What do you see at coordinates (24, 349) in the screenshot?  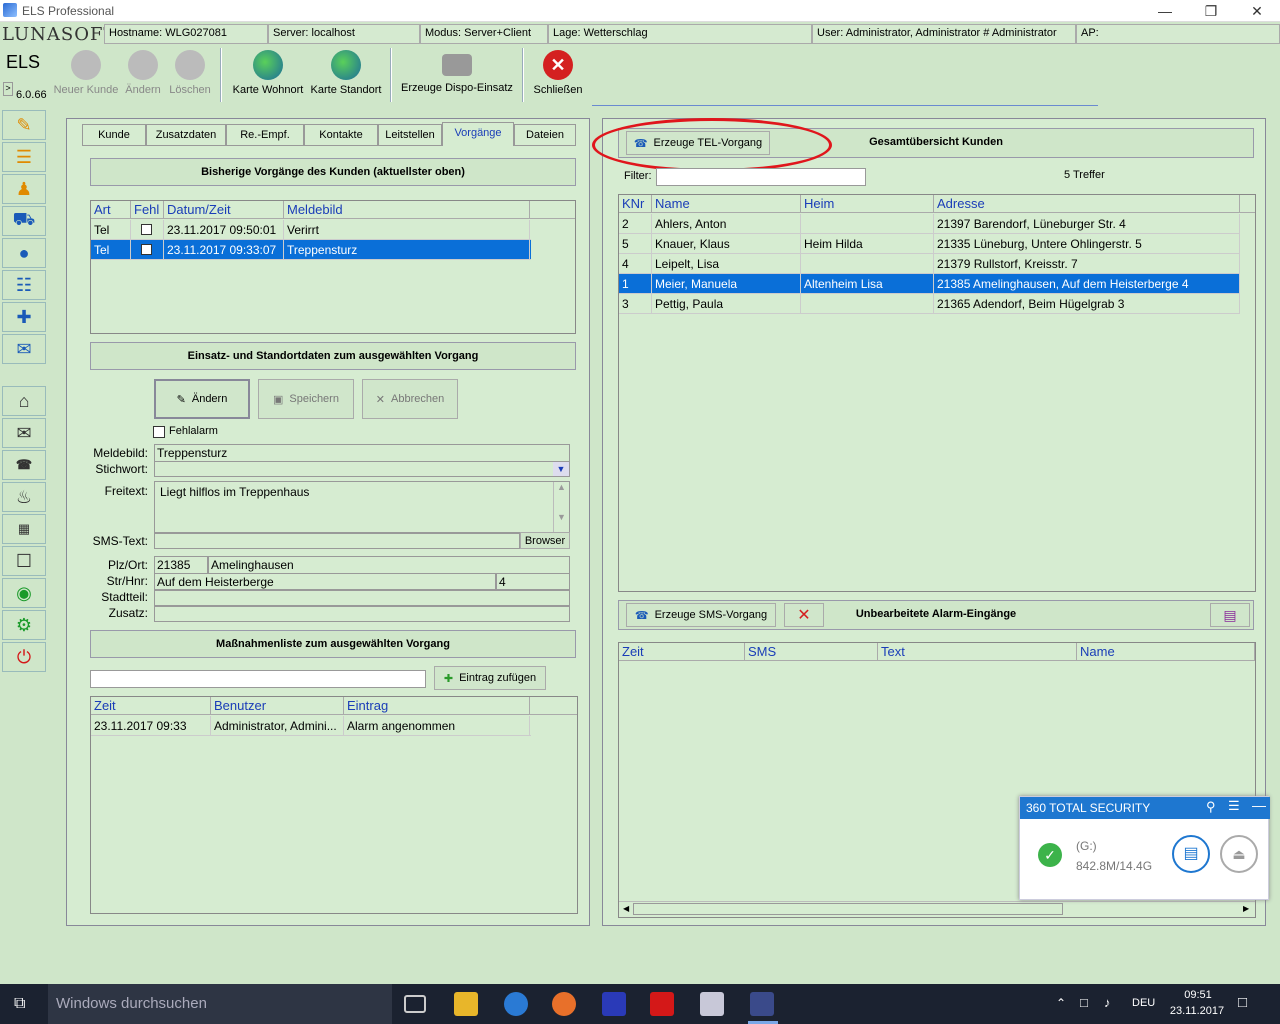 I see `mail-icon: ✉` at bounding box center [24, 349].